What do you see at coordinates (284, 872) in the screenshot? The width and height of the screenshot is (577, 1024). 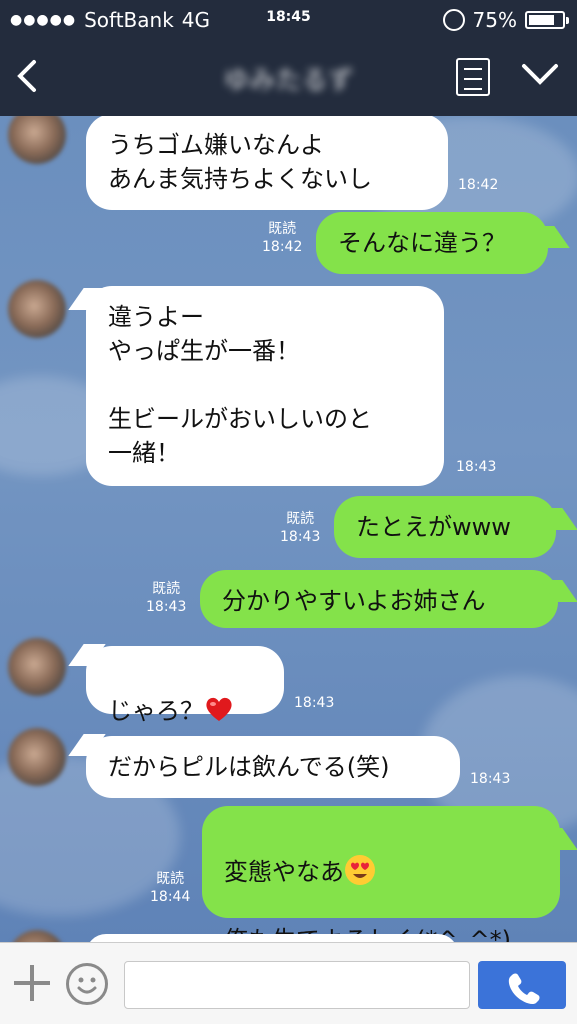 I see `message-text: 変態やなあ` at bounding box center [284, 872].